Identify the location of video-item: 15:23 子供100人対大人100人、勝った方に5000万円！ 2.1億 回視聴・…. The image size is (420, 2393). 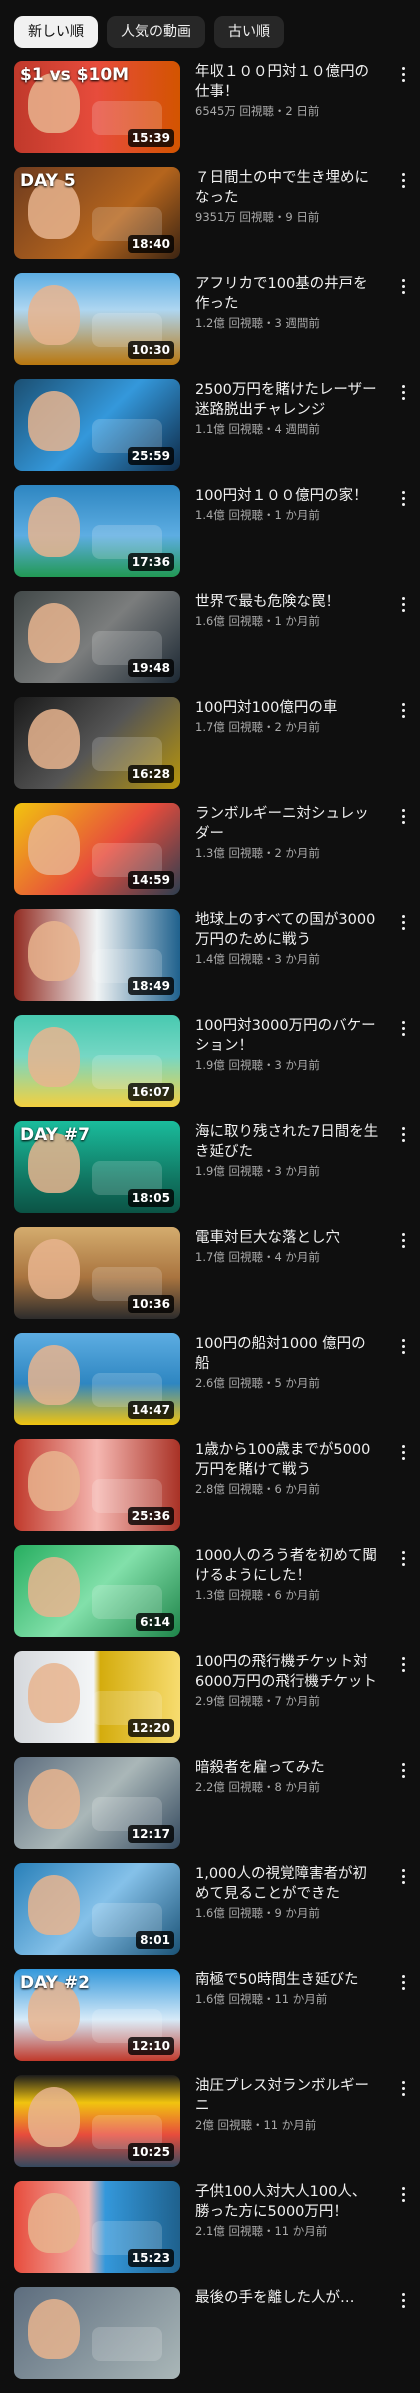
(210, 2234).